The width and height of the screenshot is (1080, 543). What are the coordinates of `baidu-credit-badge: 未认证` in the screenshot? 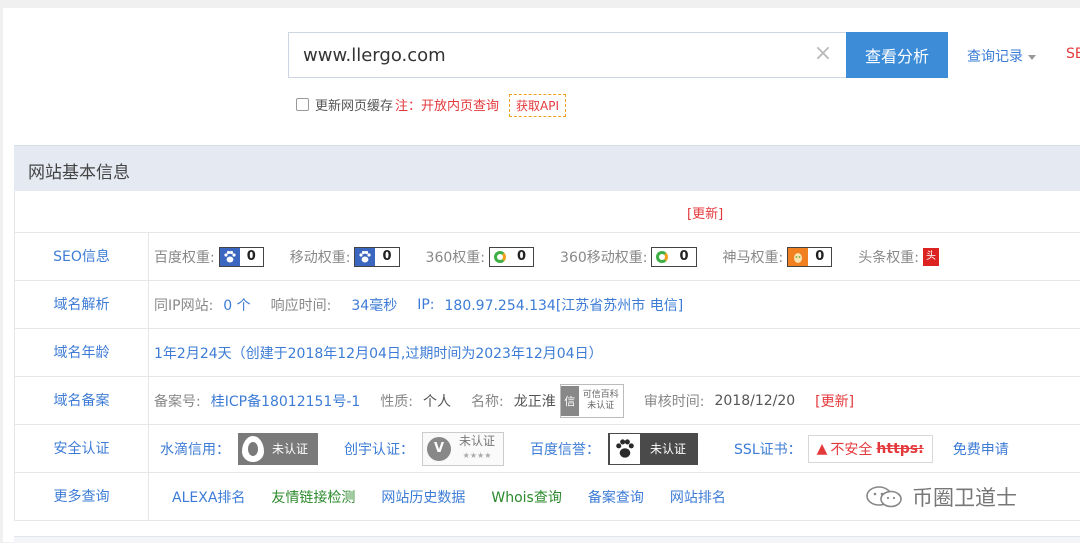 It's located at (653, 448).